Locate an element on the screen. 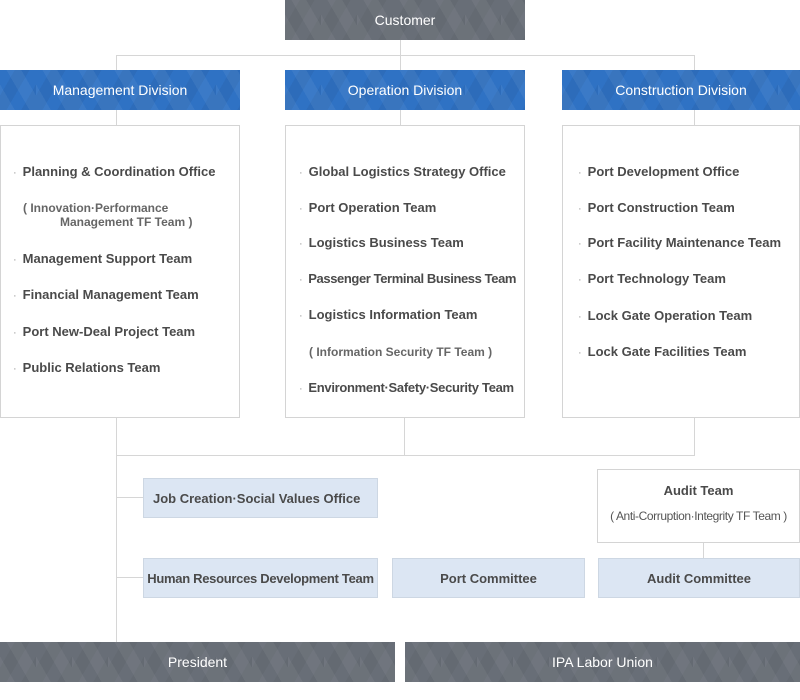 The width and height of the screenshot is (800, 700). list-item: · Planning & Coordination Office is located at coordinates (114, 171).